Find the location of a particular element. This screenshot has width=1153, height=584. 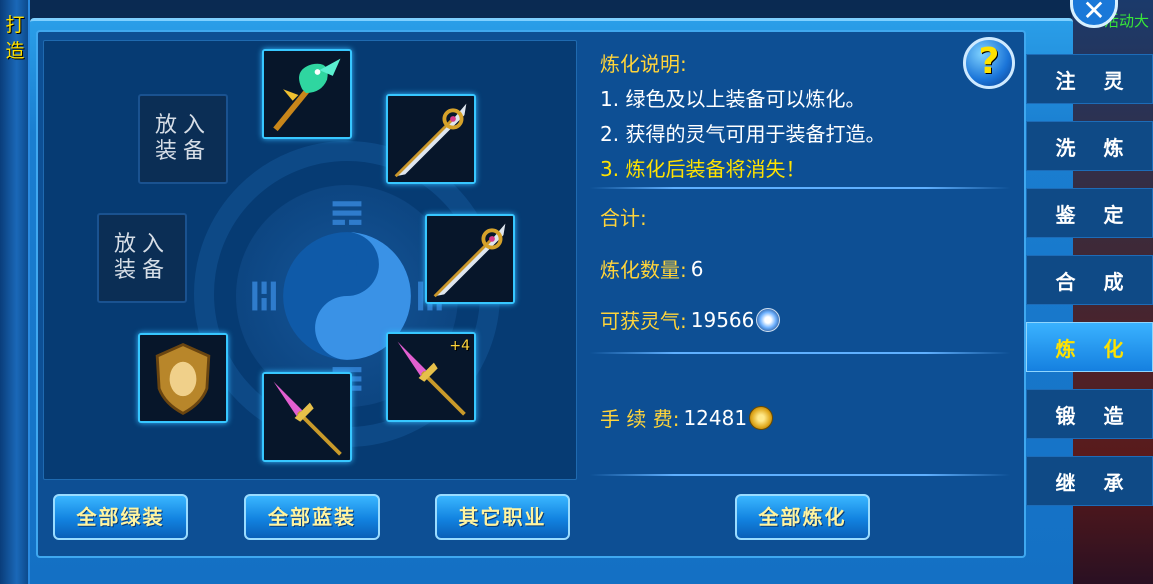

aura-label: 可获灵气: is located at coordinates (643, 321).